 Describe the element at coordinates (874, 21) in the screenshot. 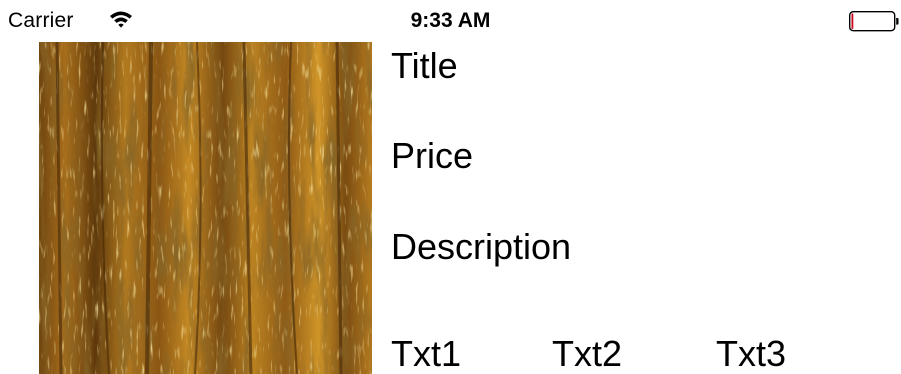

I see `battery-icon` at that location.